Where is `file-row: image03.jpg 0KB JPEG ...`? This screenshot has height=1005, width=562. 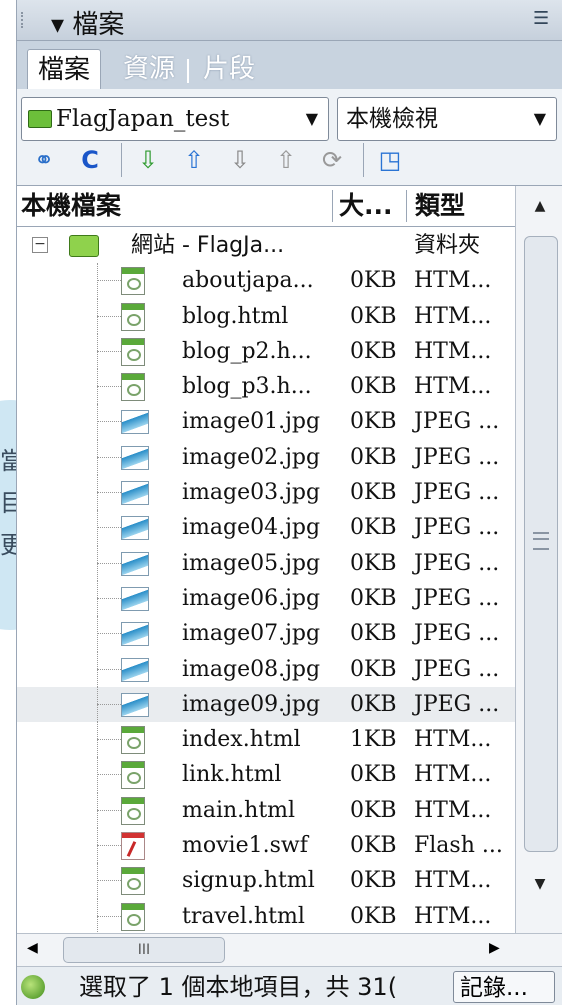
file-row: image03.jpg 0KB JPEG ... is located at coordinates (266, 493).